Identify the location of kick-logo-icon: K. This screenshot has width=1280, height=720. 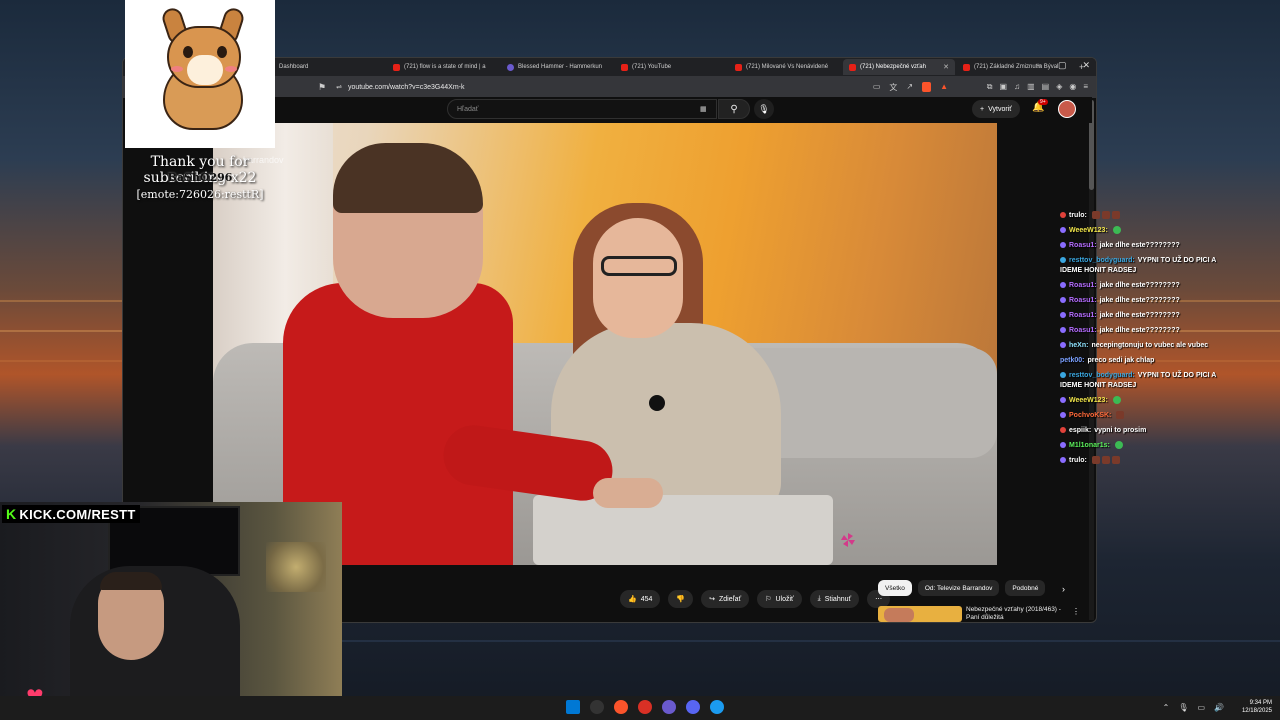
(11, 514).